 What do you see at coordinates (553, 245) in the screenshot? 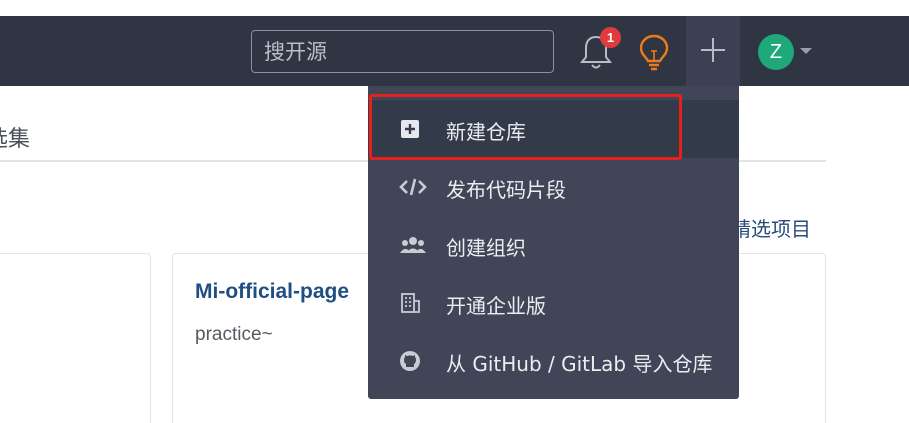
I see `menu-item-create-organization: 创建组织` at bounding box center [553, 245].